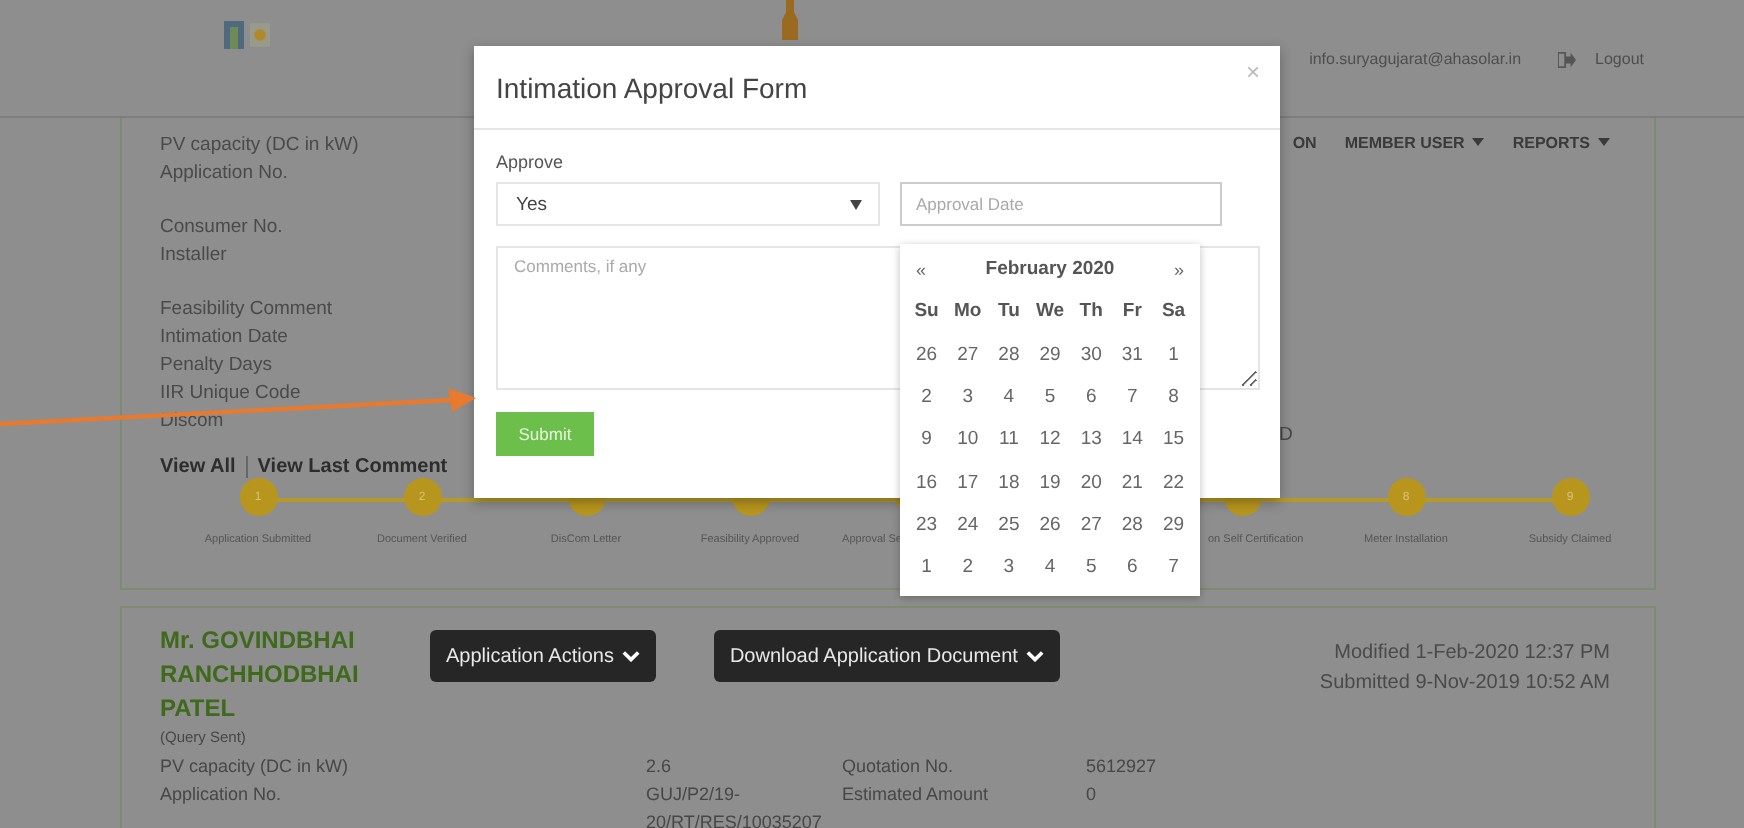  What do you see at coordinates (688, 204) in the screenshot?
I see `approve-select: Yes` at bounding box center [688, 204].